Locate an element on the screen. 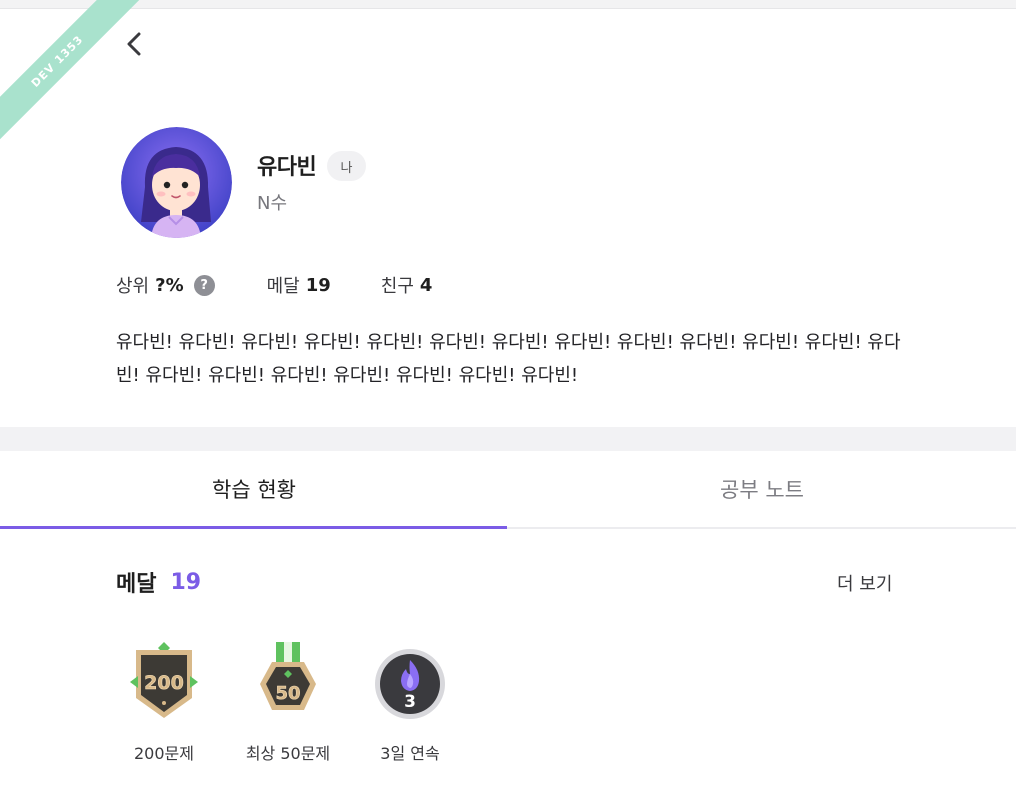 This screenshot has height=808, width=1016. medal-item: 50 최상 50문제 is located at coordinates (288, 702).